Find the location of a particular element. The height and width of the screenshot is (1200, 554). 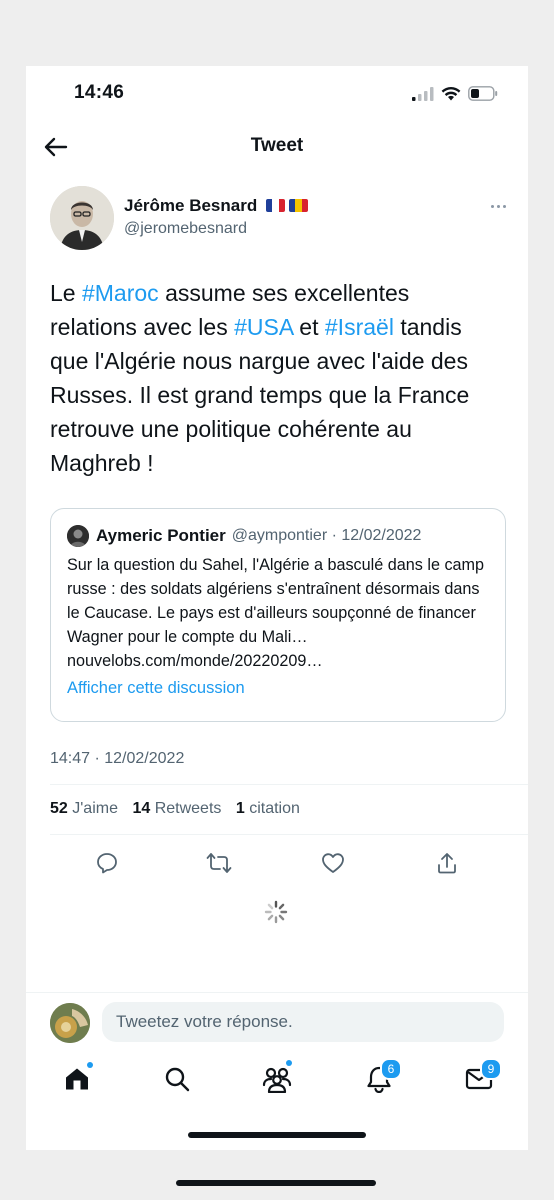

tweet-text-segment: Le is located at coordinates (66, 293).